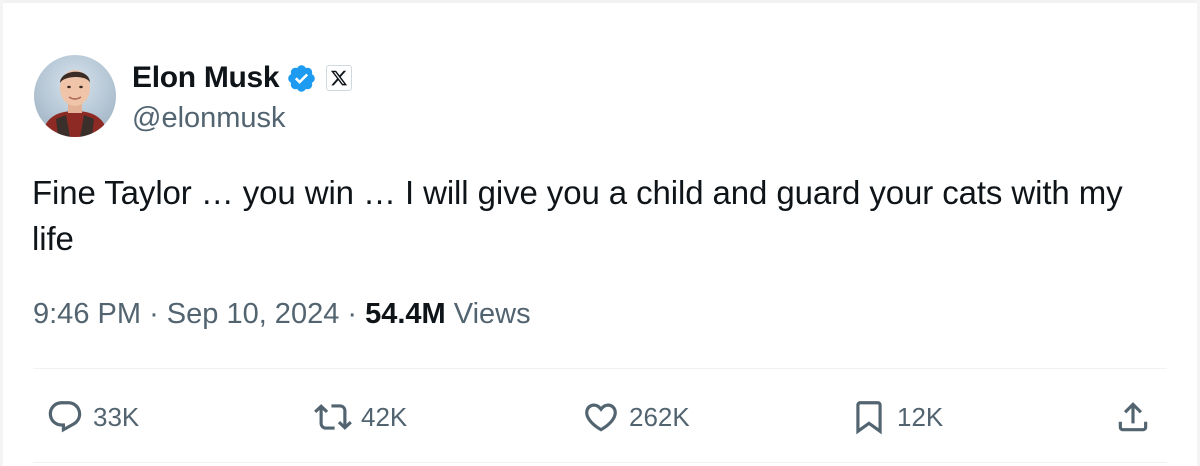 The width and height of the screenshot is (1200, 466). I want to click on reply-button: 33K, so click(92, 417).